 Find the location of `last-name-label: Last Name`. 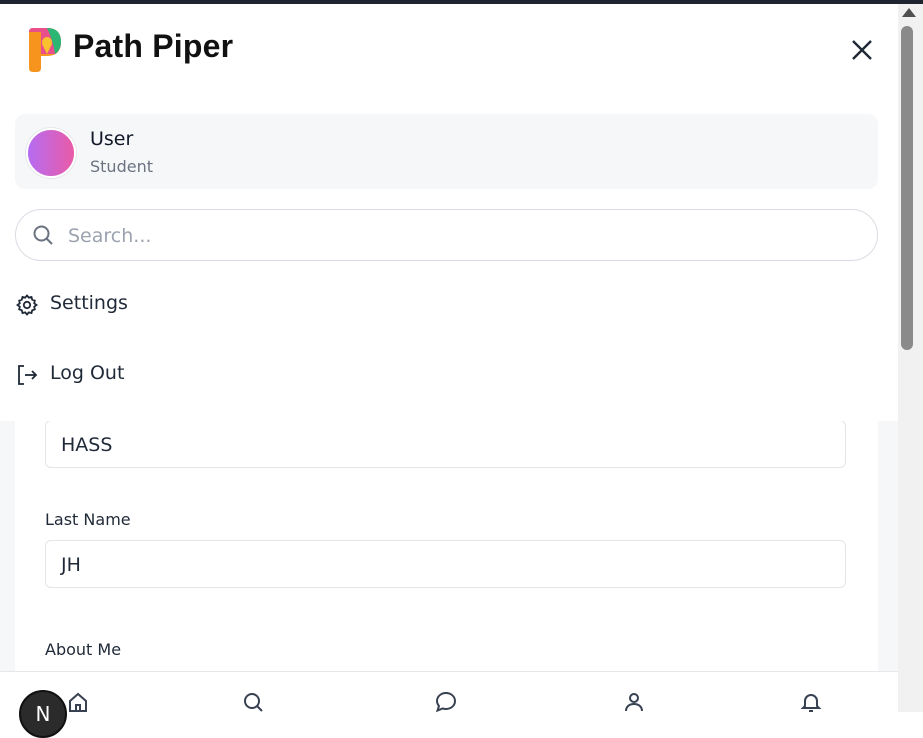

last-name-label: Last Name is located at coordinates (88, 519).